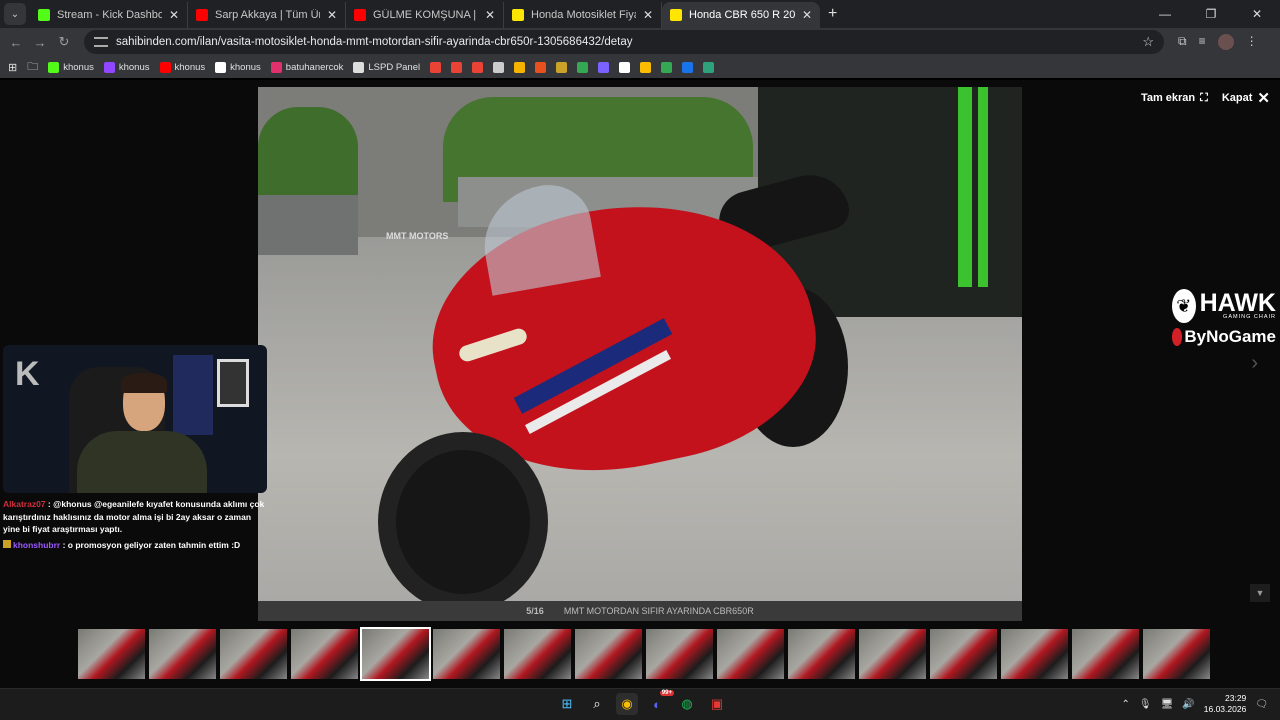 This screenshot has width=1280, height=720. I want to click on bookmark-star-icon: ☆, so click(1148, 42).